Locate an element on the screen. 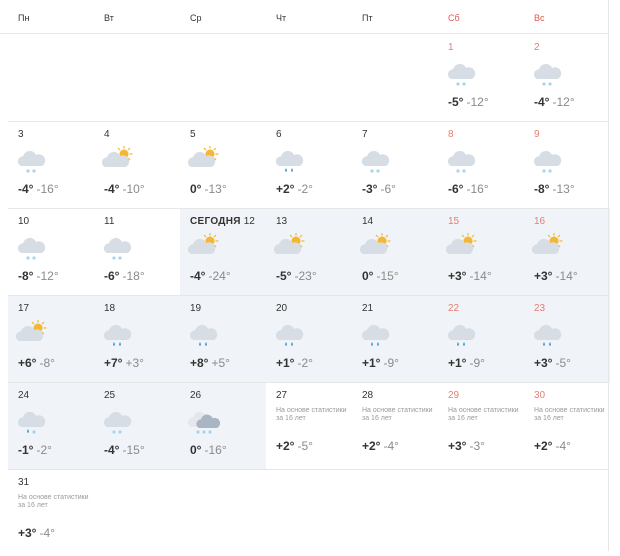 The height and width of the screenshot is (556, 620). day-number-value: 29 is located at coordinates (454, 395).